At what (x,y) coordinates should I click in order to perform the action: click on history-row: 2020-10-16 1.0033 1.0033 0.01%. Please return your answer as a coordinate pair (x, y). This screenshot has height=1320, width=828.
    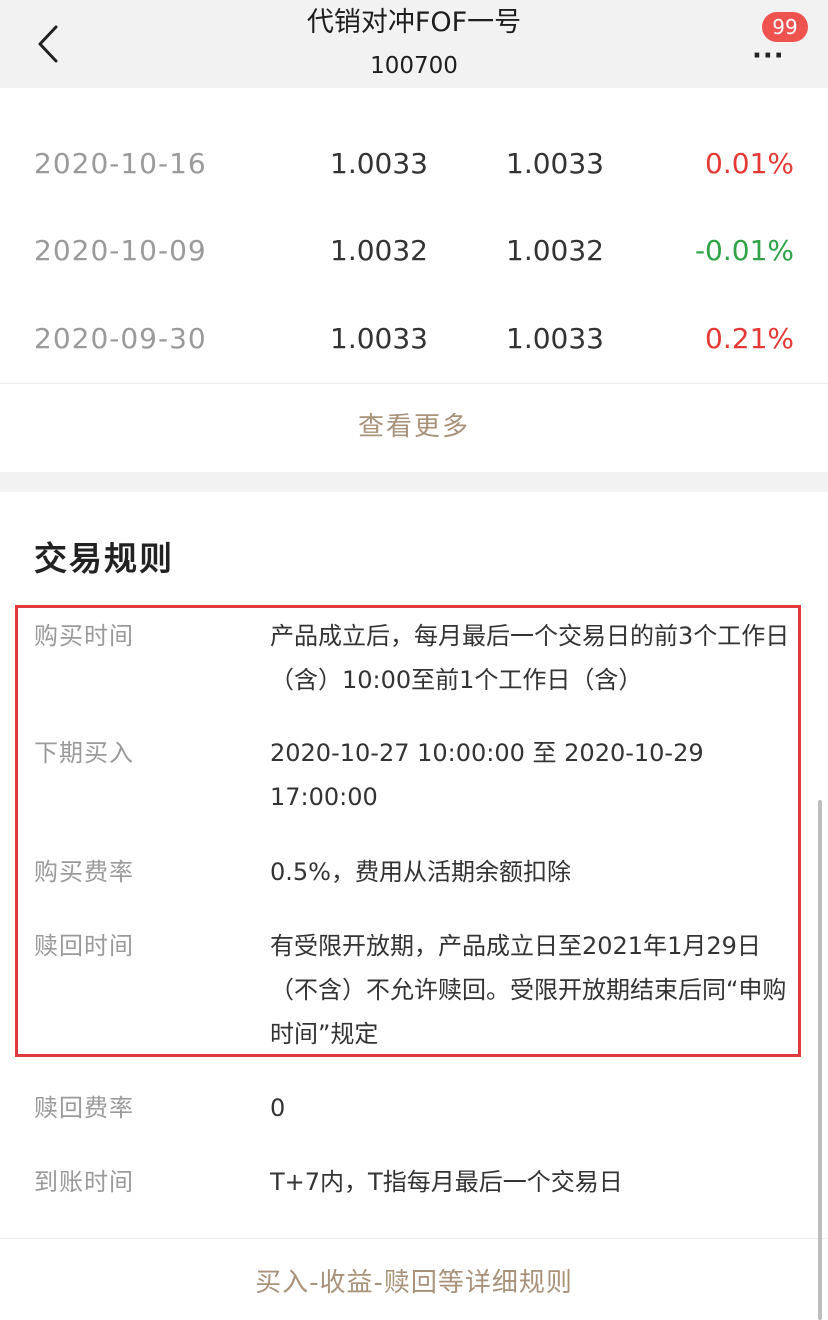
    Looking at the image, I should click on (414, 164).